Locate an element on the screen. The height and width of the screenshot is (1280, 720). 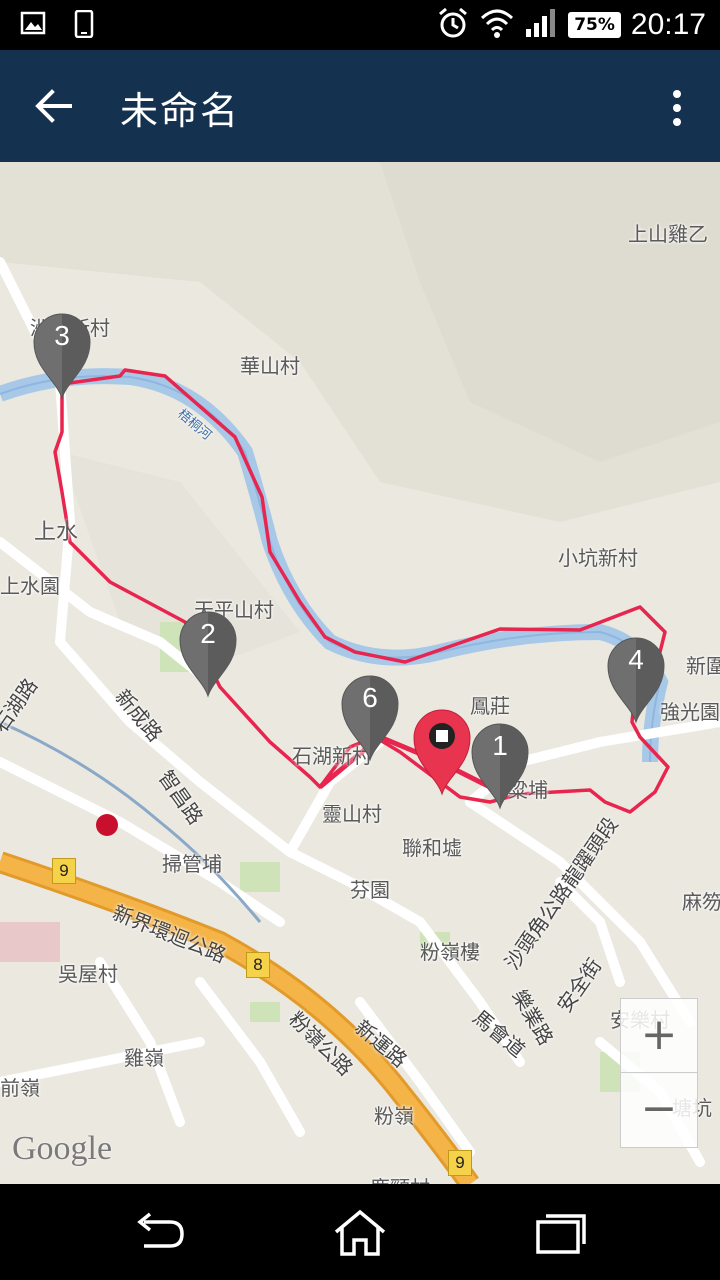
arrow-back-icon is located at coordinates (56, 106).